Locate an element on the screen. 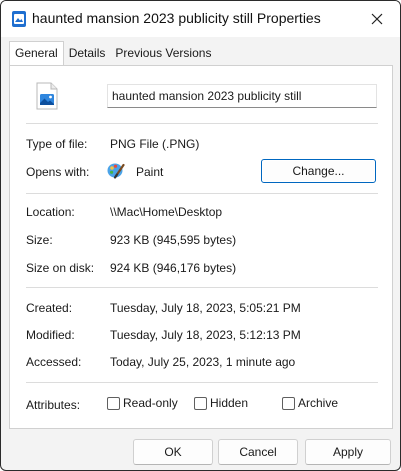 This screenshot has width=401, height=471. type-of-file-value: PNG File (.PNG) is located at coordinates (155, 144).